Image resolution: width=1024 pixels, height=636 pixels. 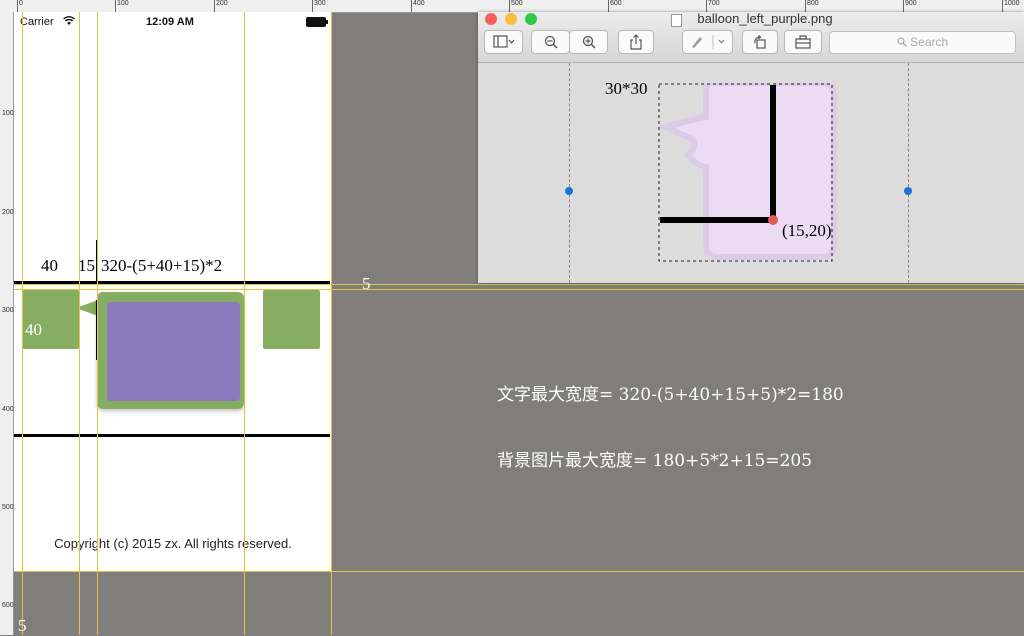 I want to click on right-avatar, so click(x=291, y=319).